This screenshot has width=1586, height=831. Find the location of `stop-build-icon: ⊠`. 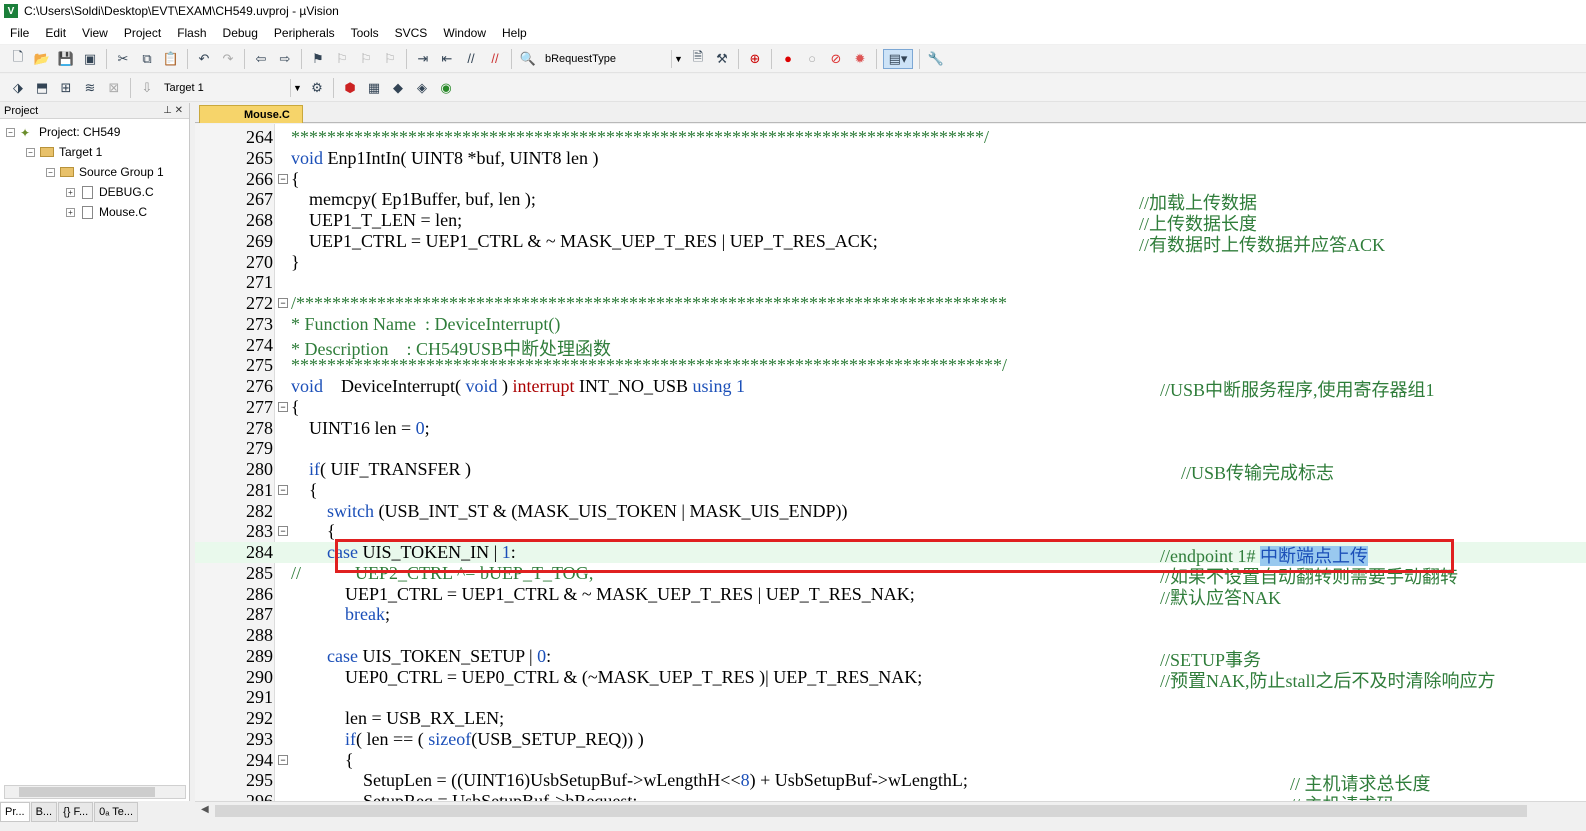

stop-build-icon: ⊠ is located at coordinates (114, 88).